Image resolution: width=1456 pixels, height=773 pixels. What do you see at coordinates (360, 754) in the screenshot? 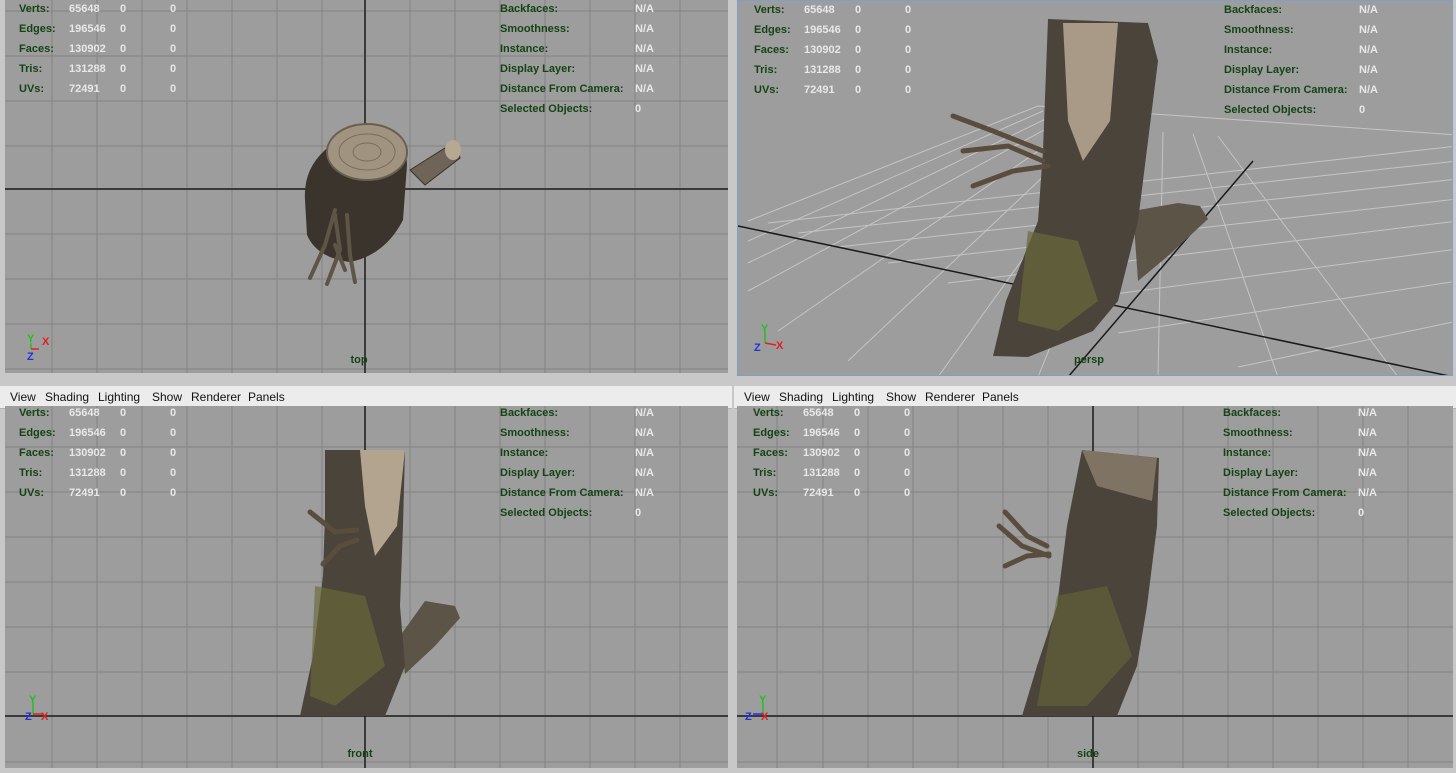
I see `camera-label: front` at bounding box center [360, 754].